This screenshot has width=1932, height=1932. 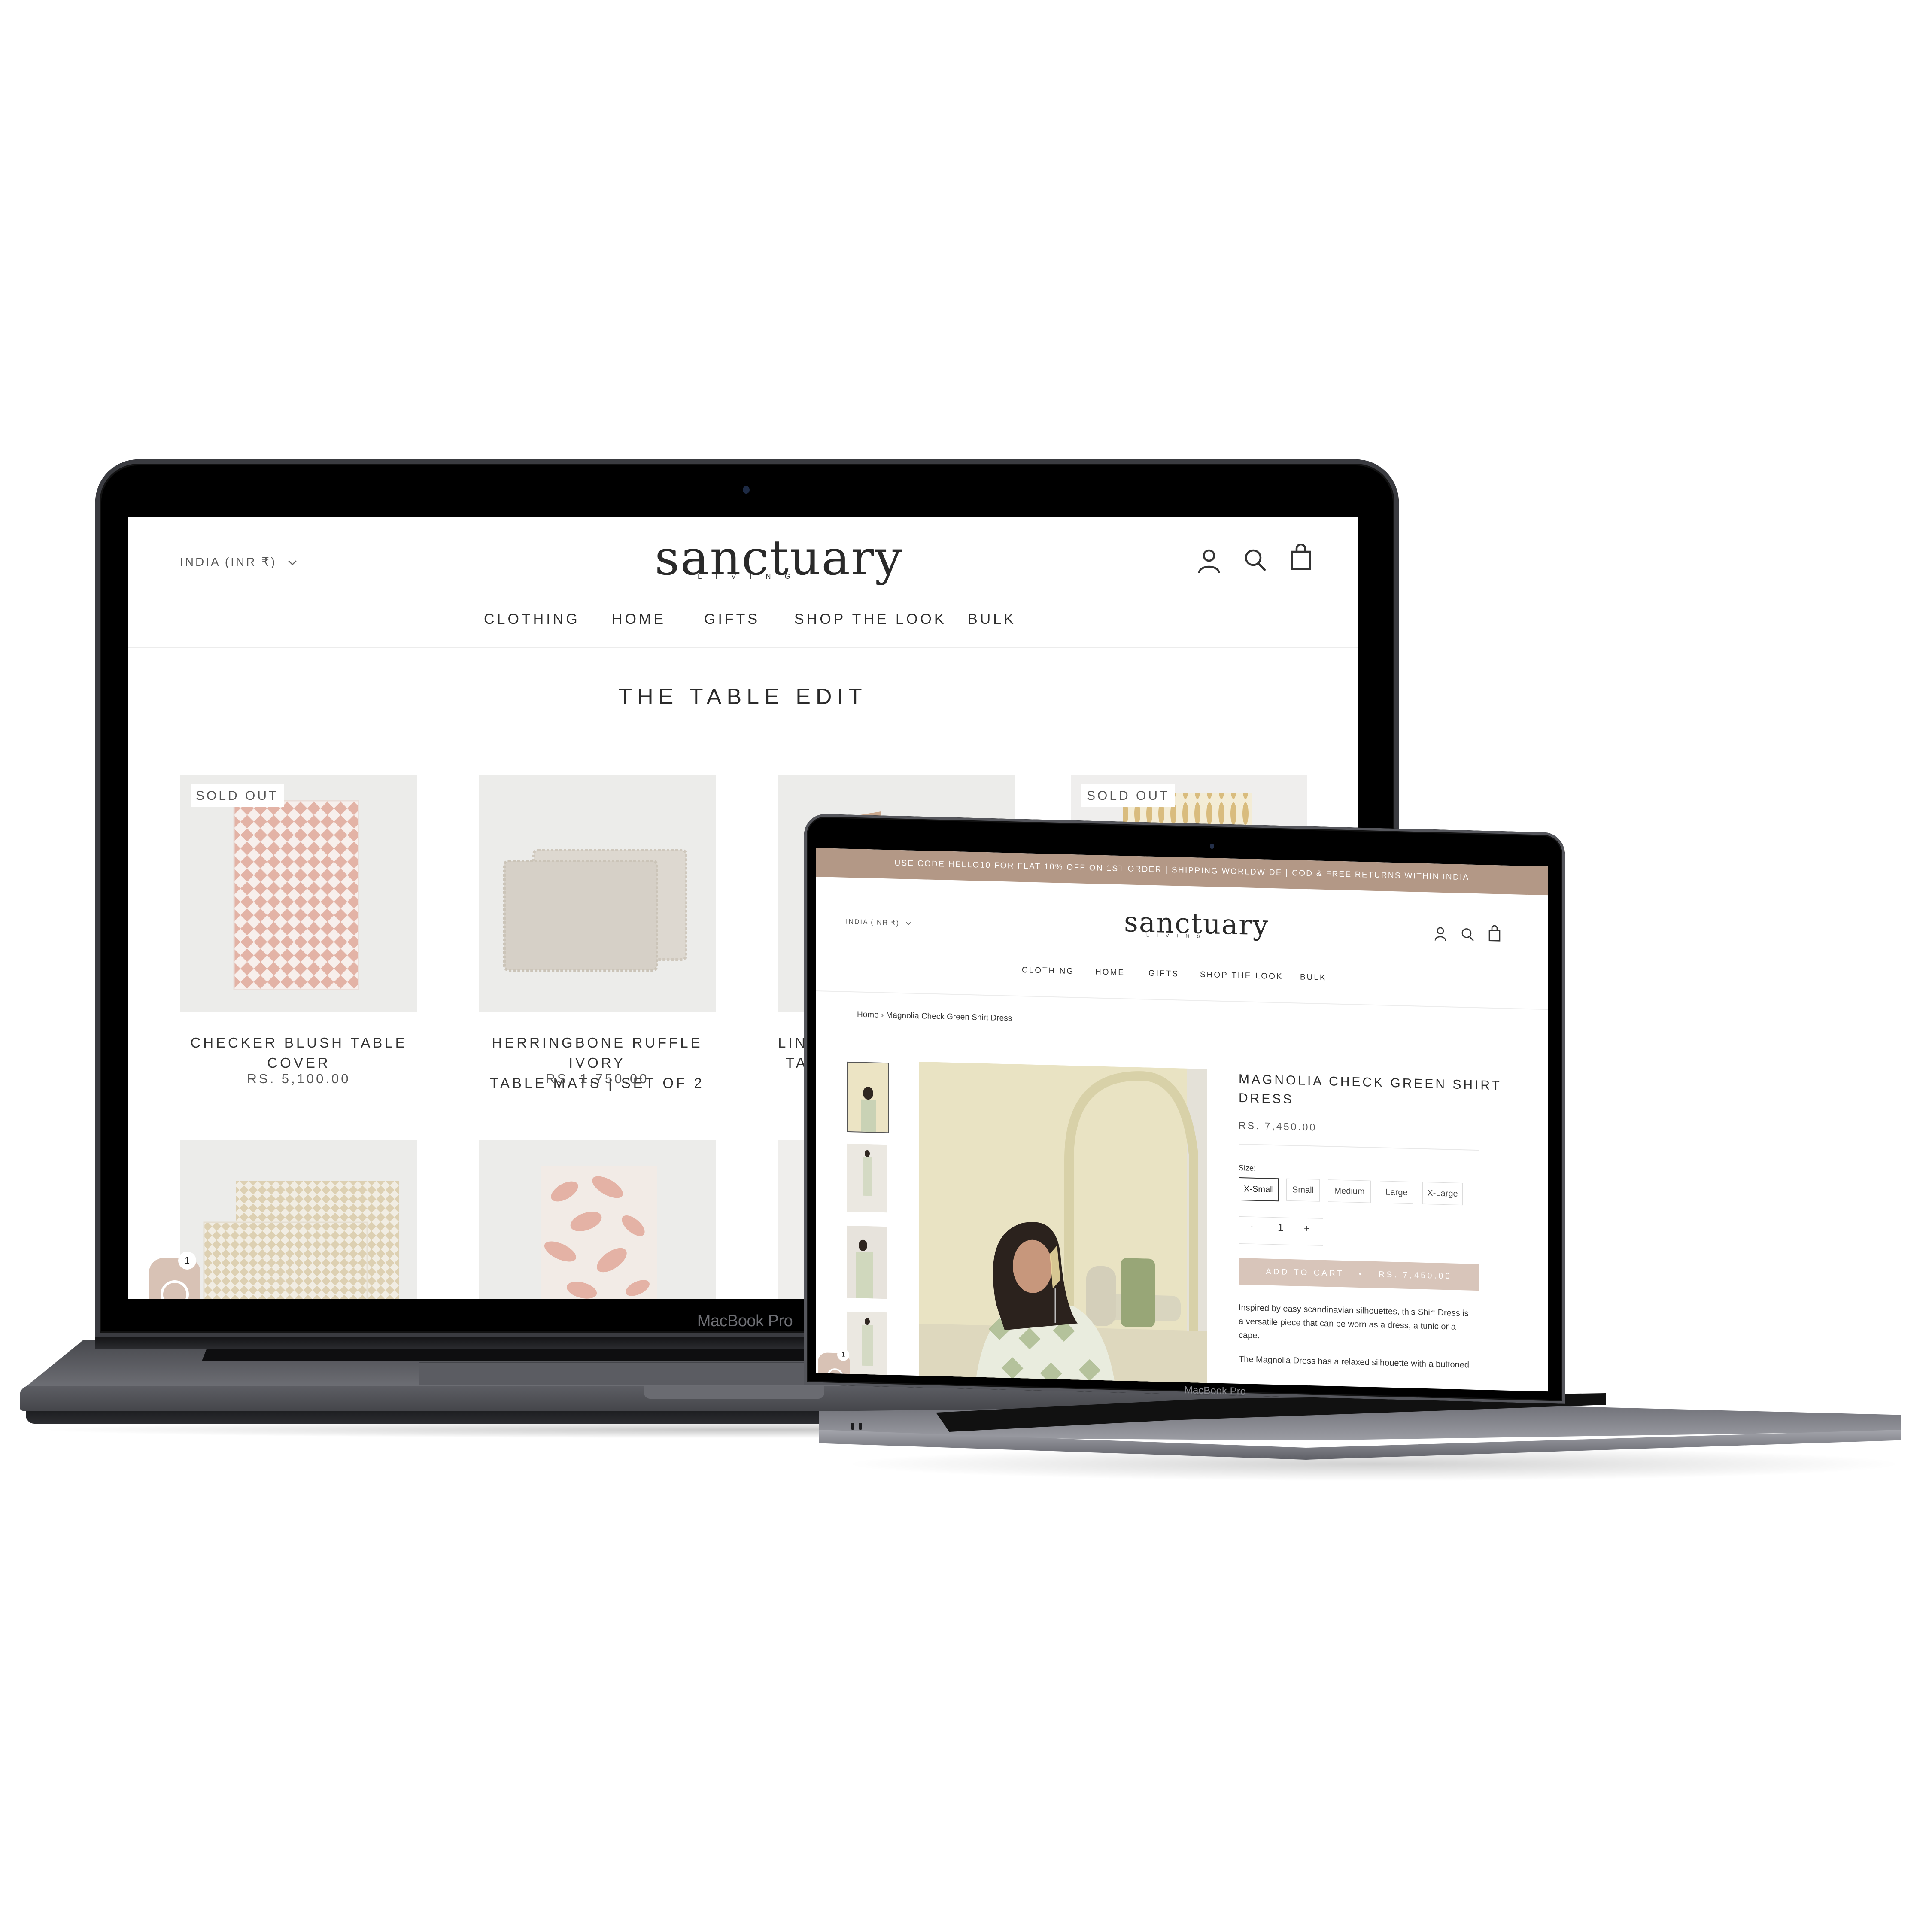 What do you see at coordinates (1278, 1126) in the screenshot?
I see `product-price: RS. 7,450.00` at bounding box center [1278, 1126].